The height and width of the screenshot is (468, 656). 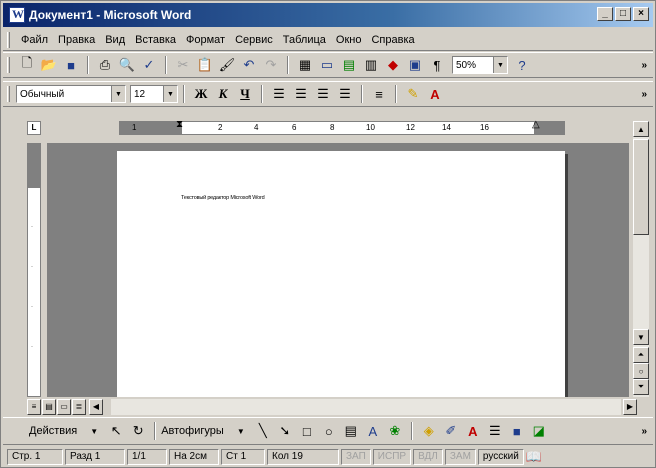 I want to click on indent-marker-icon: ⧗, so click(x=181, y=128).